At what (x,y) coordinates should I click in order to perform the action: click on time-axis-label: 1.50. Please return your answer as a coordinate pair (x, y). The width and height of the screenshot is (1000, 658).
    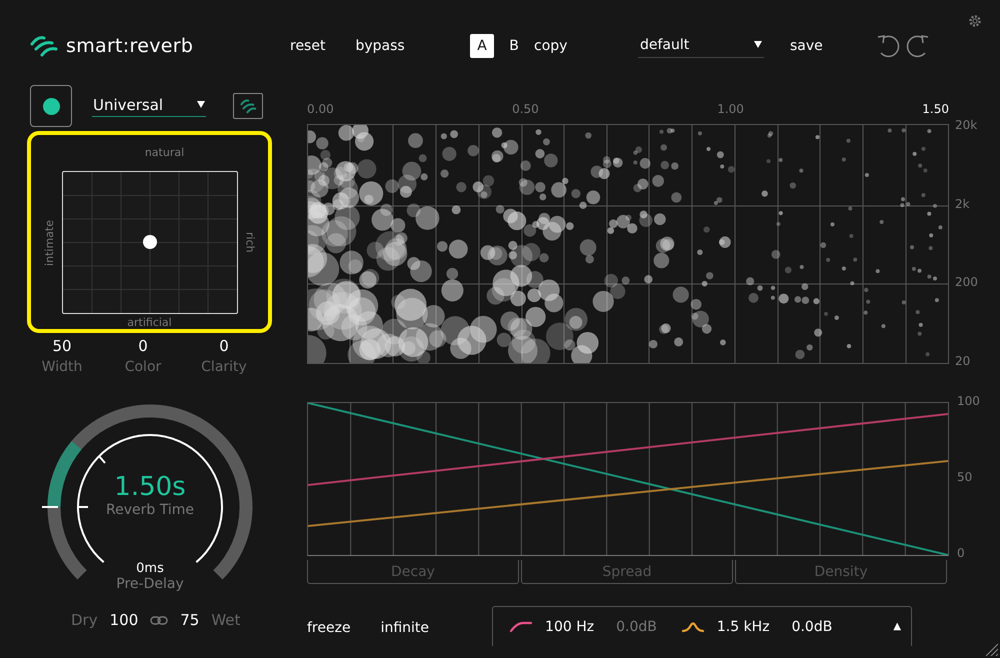
    Looking at the image, I should click on (935, 110).